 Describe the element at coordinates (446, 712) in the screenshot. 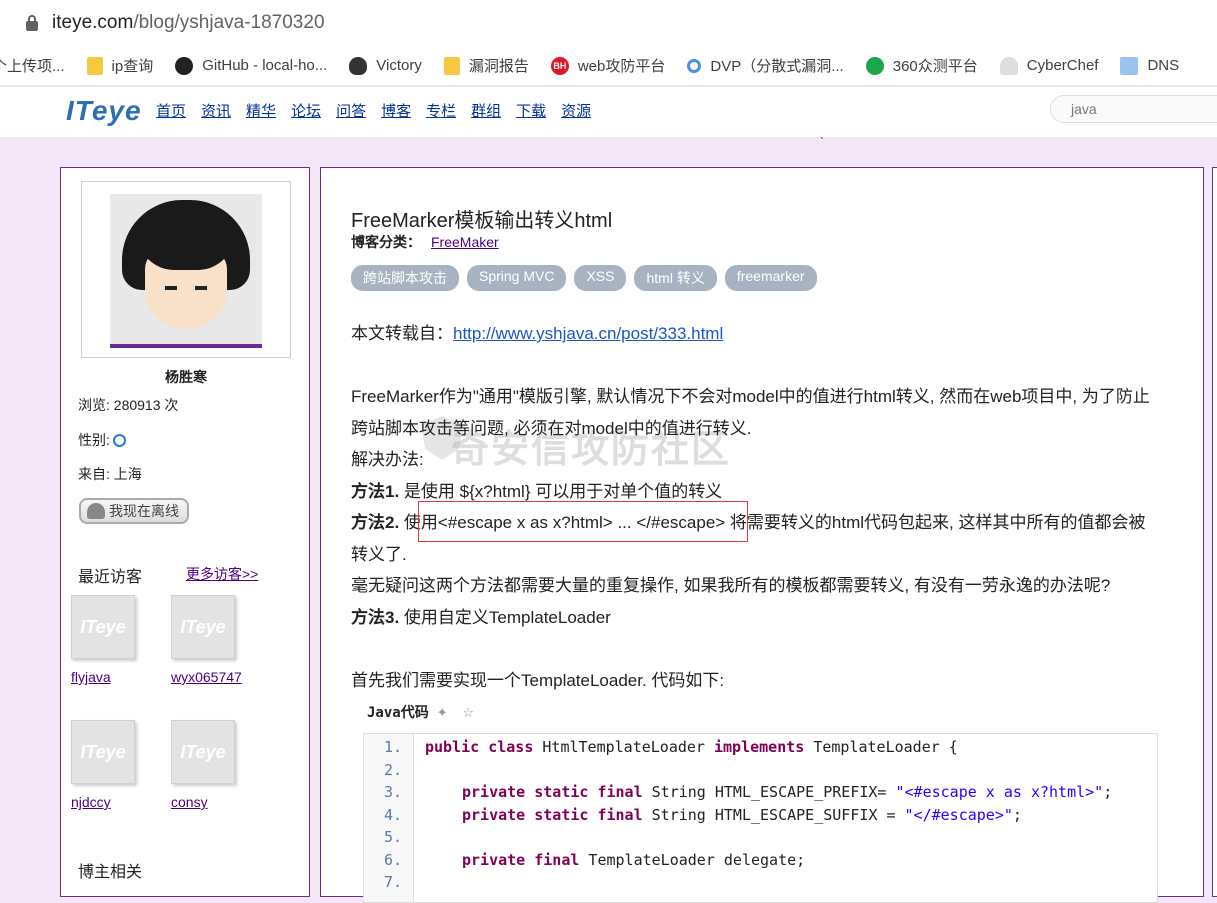

I see `pin-icon: ✦` at that location.